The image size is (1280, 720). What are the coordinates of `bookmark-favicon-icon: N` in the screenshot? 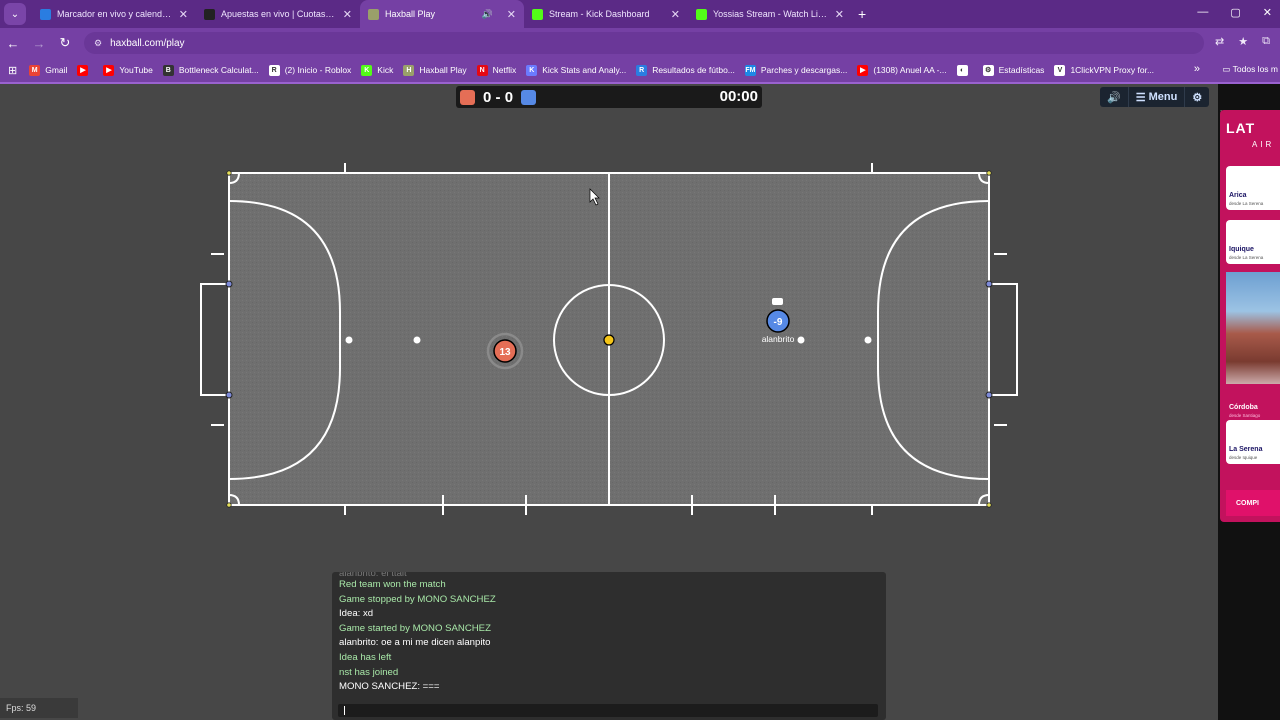 It's located at (482, 70).